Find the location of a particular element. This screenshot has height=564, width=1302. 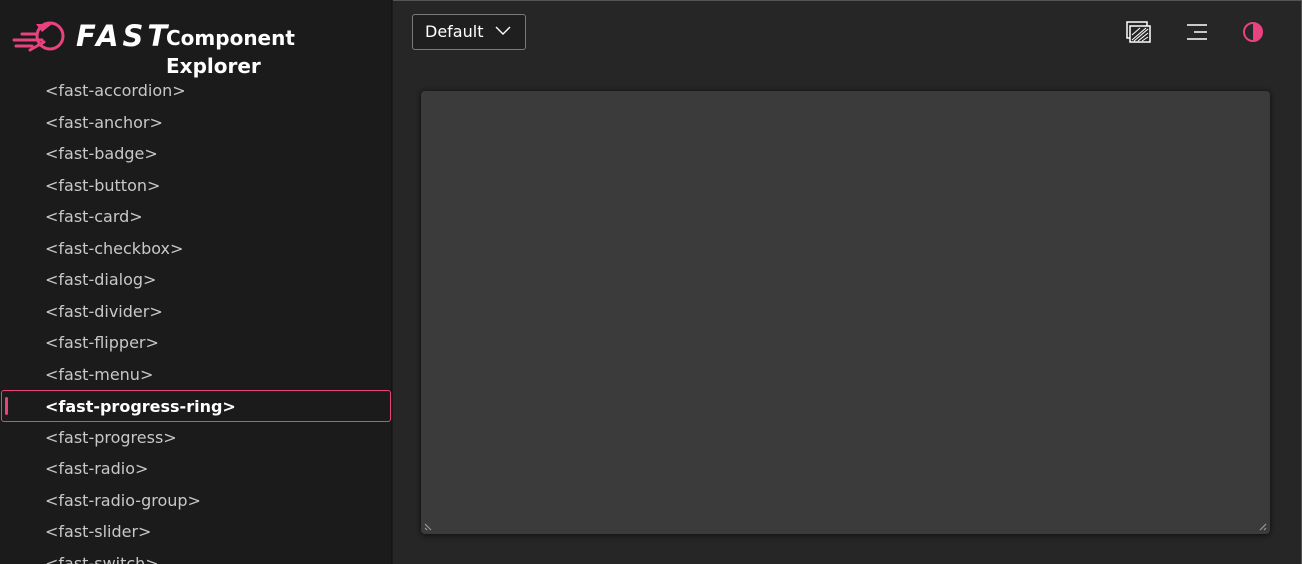

nav-item-radio: <fast-radio> is located at coordinates (195, 469).